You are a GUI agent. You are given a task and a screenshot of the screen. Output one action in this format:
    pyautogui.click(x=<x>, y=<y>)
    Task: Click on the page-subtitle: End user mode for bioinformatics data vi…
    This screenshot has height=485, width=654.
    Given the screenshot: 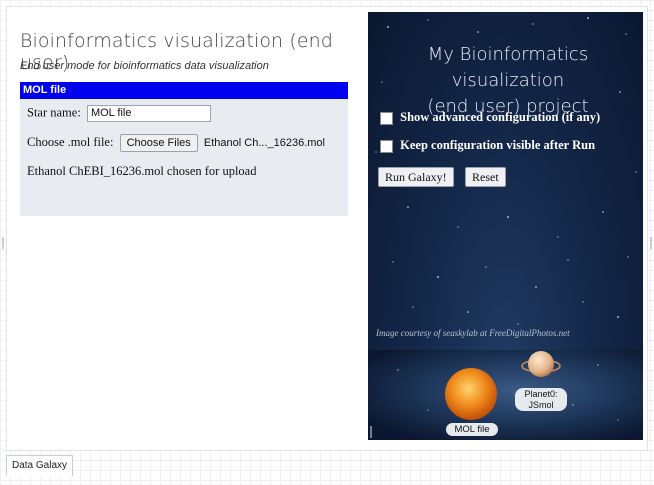 What is the action you would take?
    pyautogui.click(x=144, y=66)
    